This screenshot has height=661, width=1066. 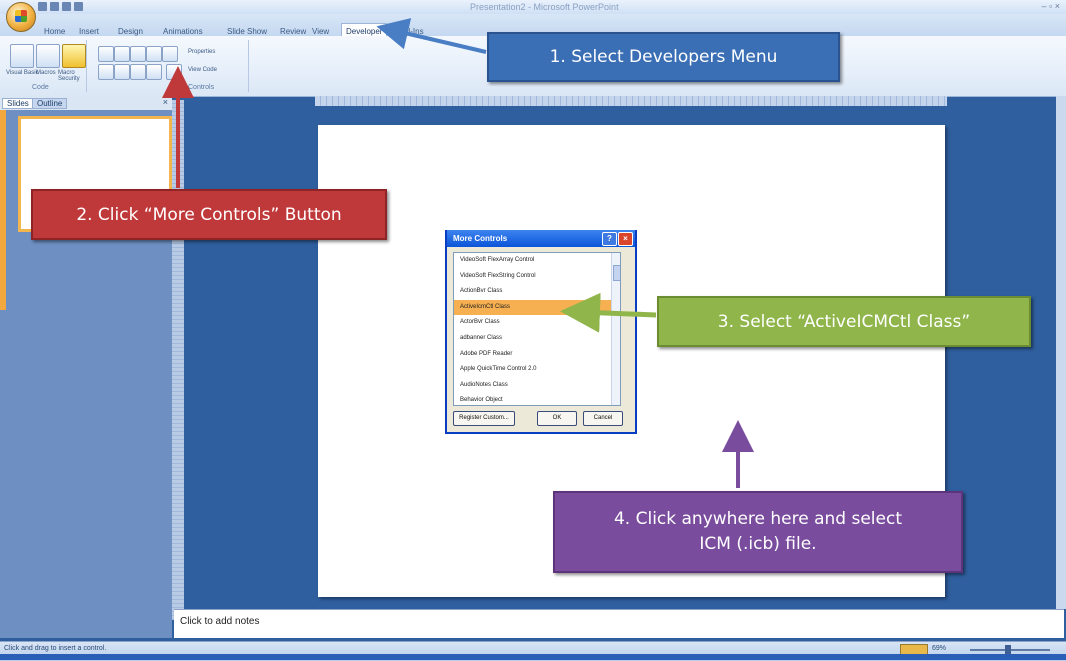 I want to click on checkbox-control-icon, so click(x=106, y=72).